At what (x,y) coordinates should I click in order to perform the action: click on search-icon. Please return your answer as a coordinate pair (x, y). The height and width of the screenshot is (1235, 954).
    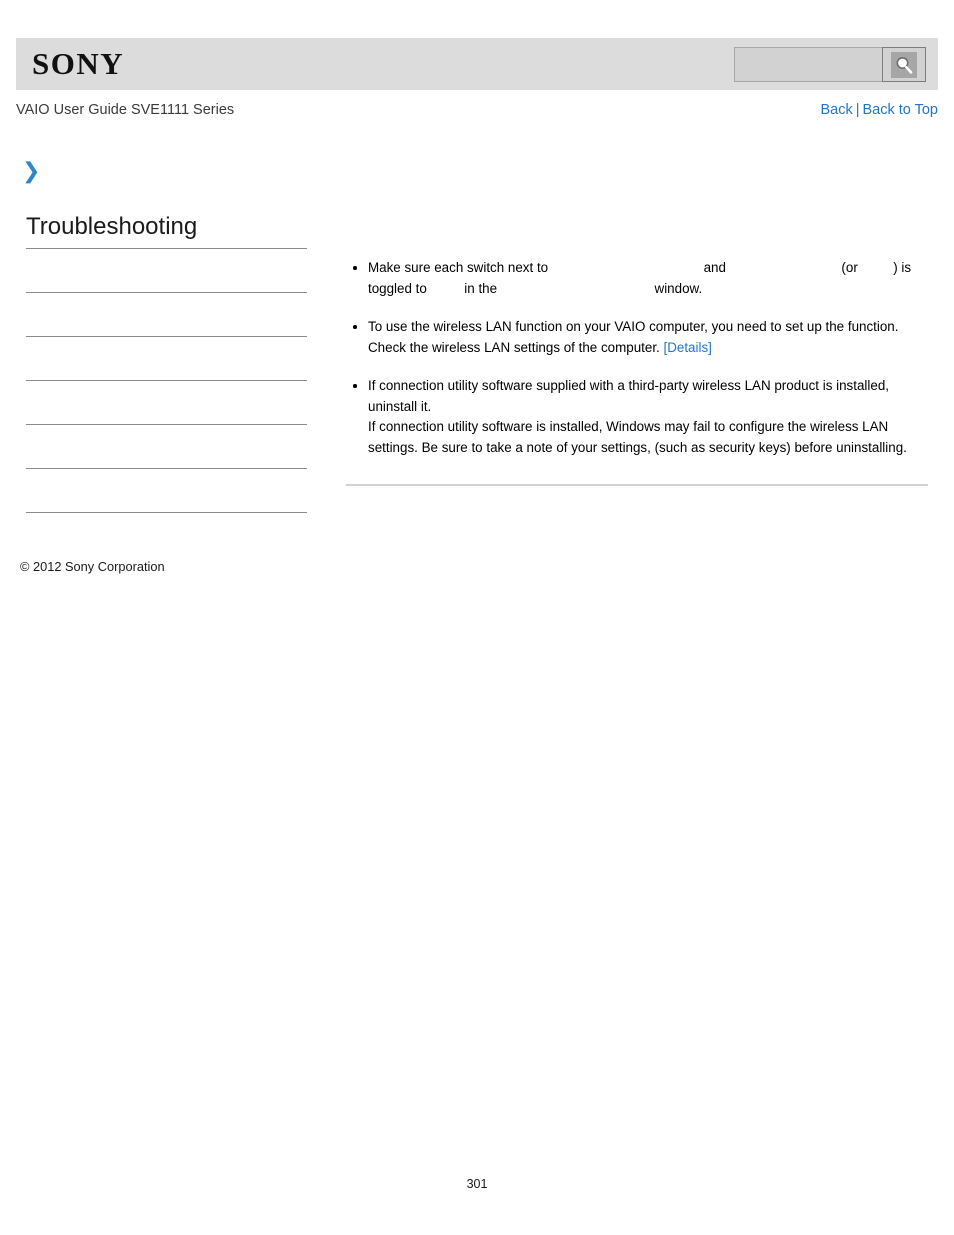
    Looking at the image, I should click on (904, 64).